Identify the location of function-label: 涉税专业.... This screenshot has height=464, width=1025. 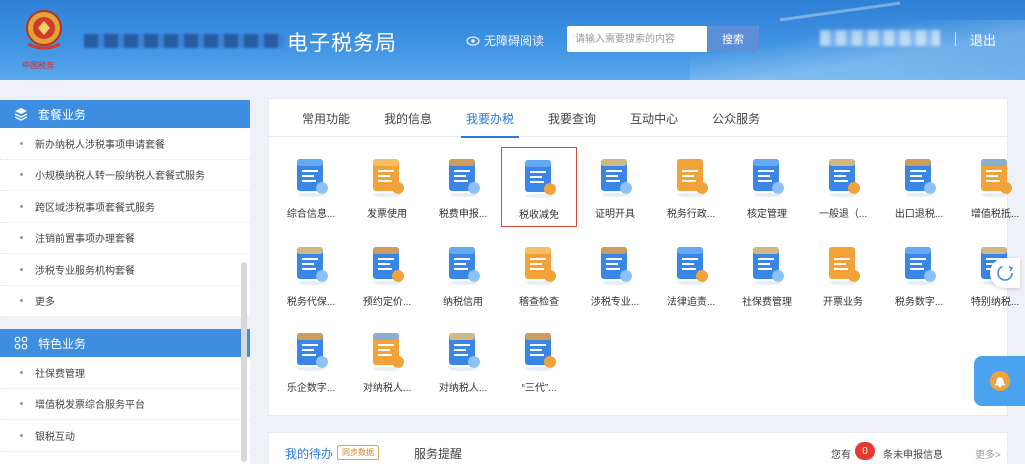
(615, 302).